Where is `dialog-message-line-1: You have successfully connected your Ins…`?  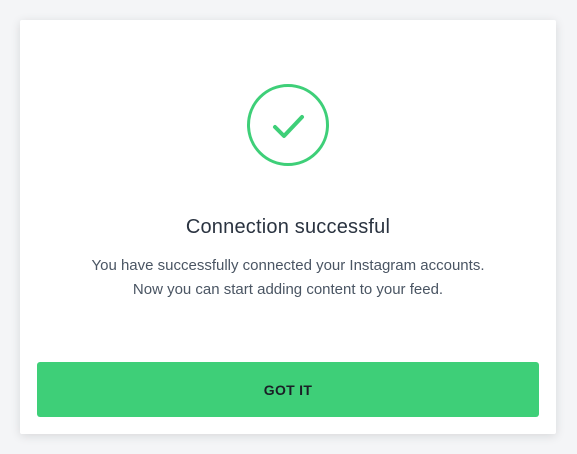 dialog-message-line-1: You have successfully connected your Ins… is located at coordinates (288, 265).